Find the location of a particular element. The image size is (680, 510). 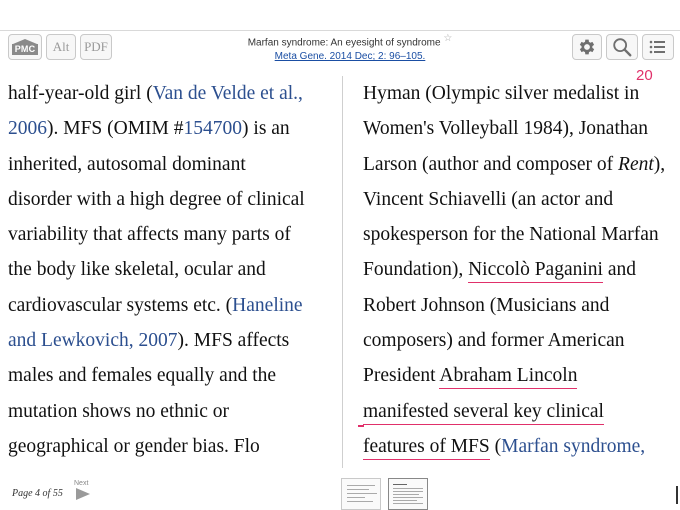

omim-link: 154700 is located at coordinates (213, 128).